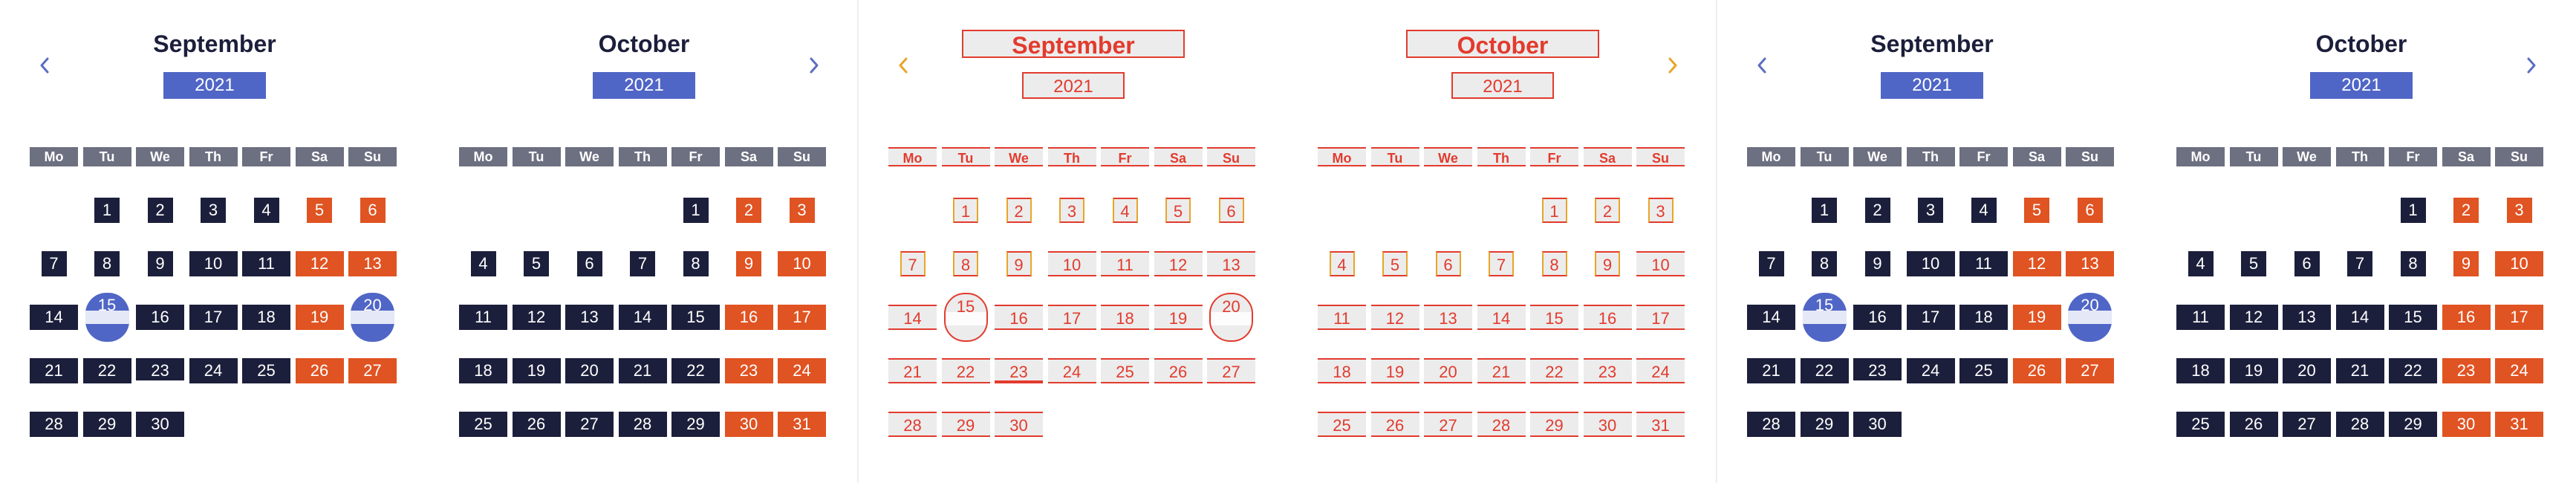 The height and width of the screenshot is (483, 2576). Describe the element at coordinates (2090, 317) in the screenshot. I see `day-selected: 20` at that location.